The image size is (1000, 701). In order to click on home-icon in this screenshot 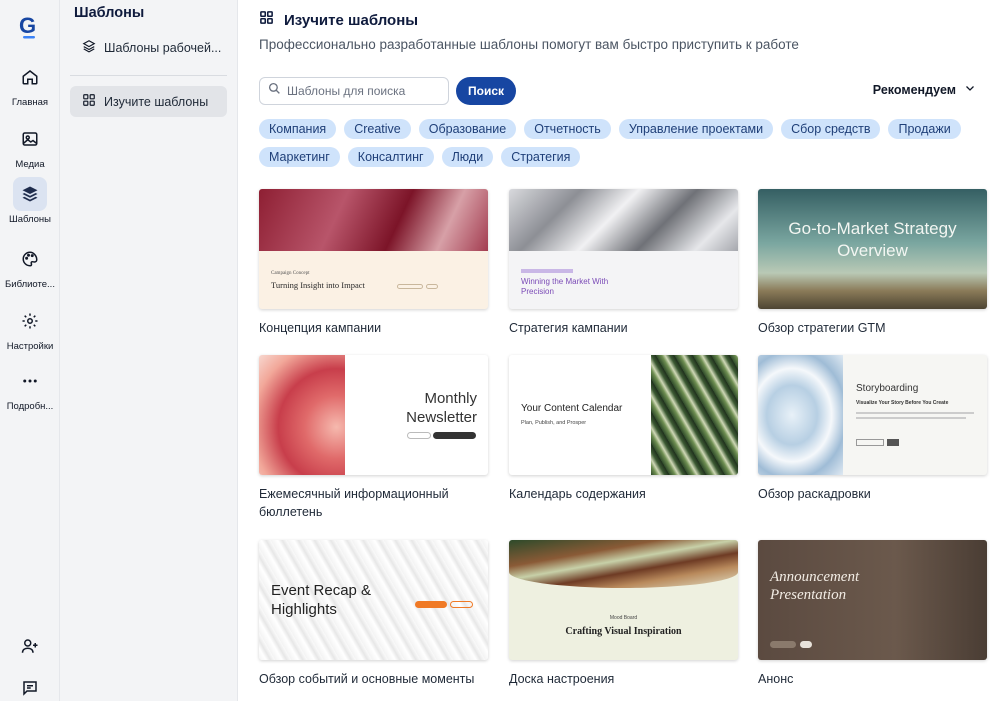, I will do `click(30, 77)`.